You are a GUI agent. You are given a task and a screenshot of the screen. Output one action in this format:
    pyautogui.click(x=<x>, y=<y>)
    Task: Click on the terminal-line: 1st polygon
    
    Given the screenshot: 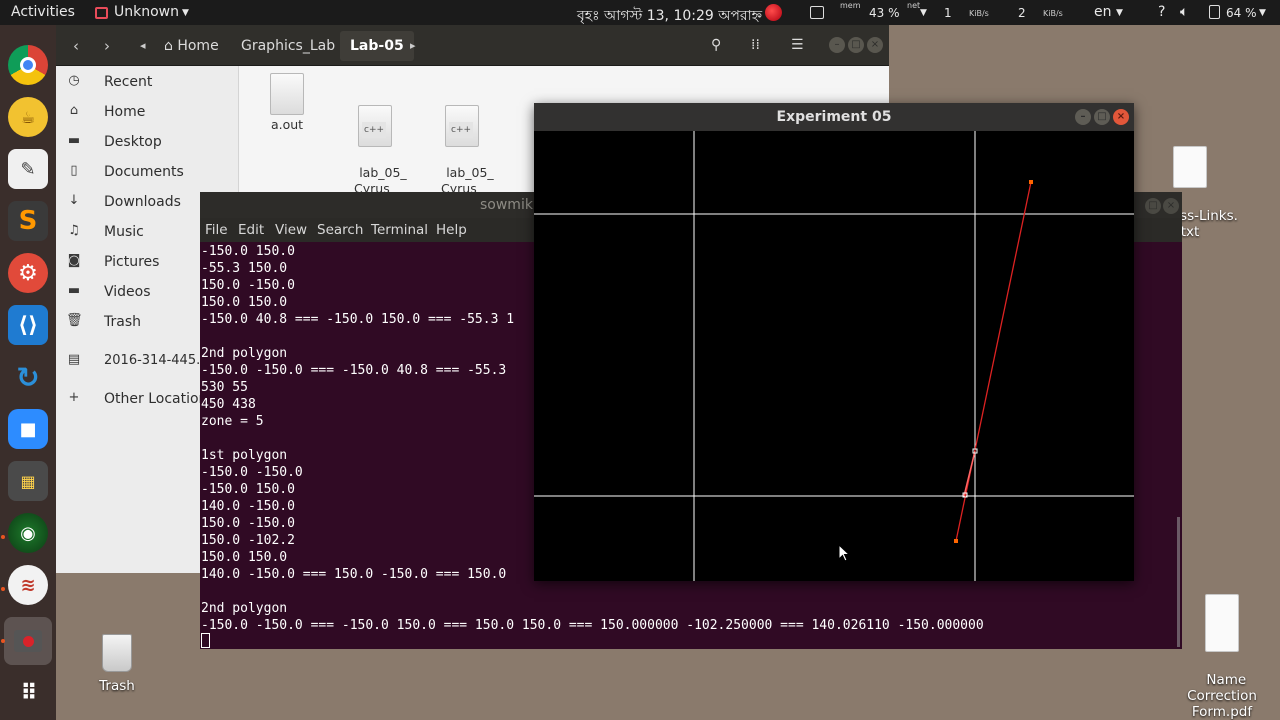 What is the action you would take?
    pyautogui.click(x=244, y=455)
    